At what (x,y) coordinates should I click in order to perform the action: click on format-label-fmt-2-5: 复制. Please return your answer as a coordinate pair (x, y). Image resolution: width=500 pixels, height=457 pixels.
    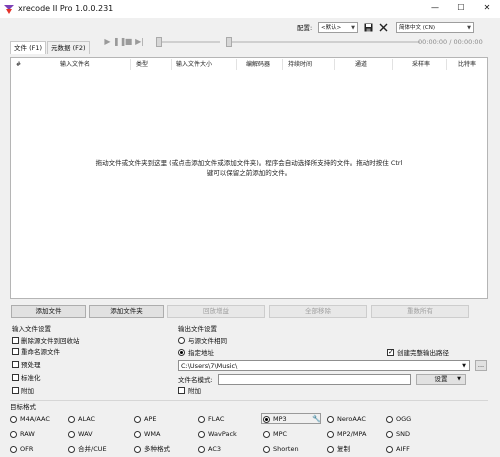
    Looking at the image, I should click on (343, 449).